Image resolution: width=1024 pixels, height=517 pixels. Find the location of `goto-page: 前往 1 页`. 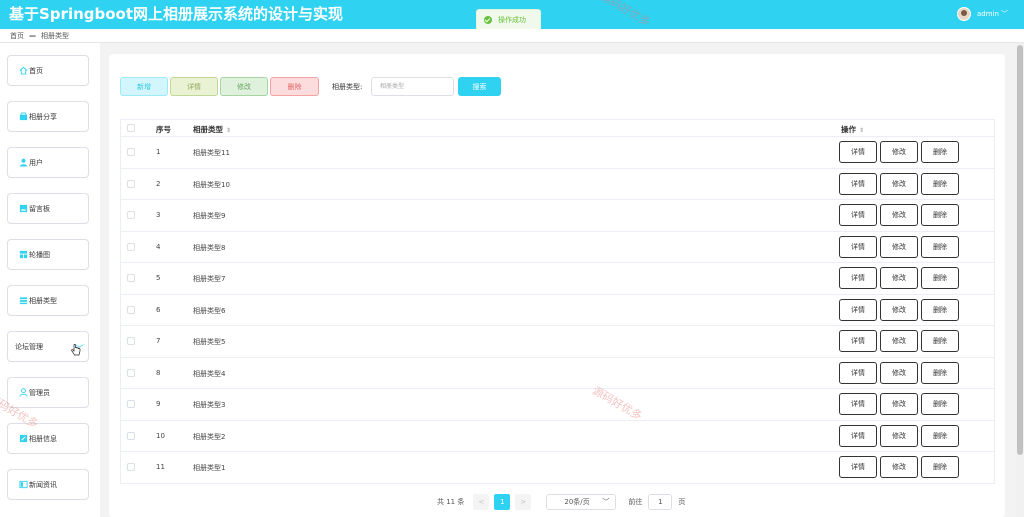

goto-page: 前往 1 页 is located at coordinates (656, 502).